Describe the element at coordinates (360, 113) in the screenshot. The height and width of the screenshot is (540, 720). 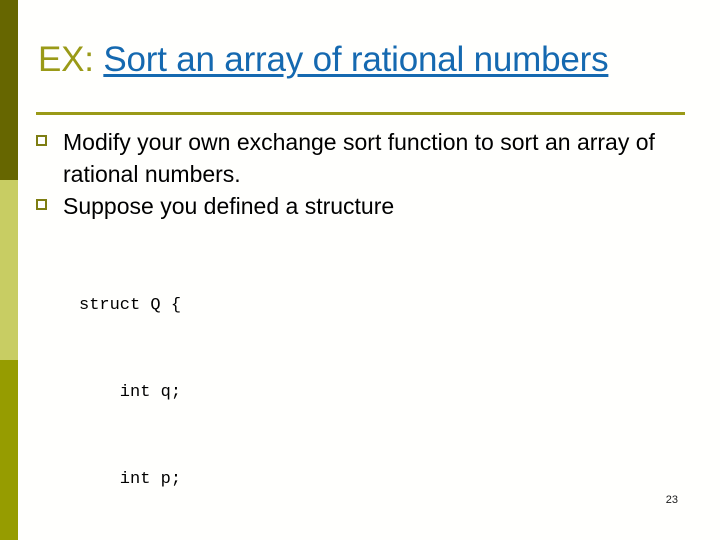
I see `title-divider` at that location.